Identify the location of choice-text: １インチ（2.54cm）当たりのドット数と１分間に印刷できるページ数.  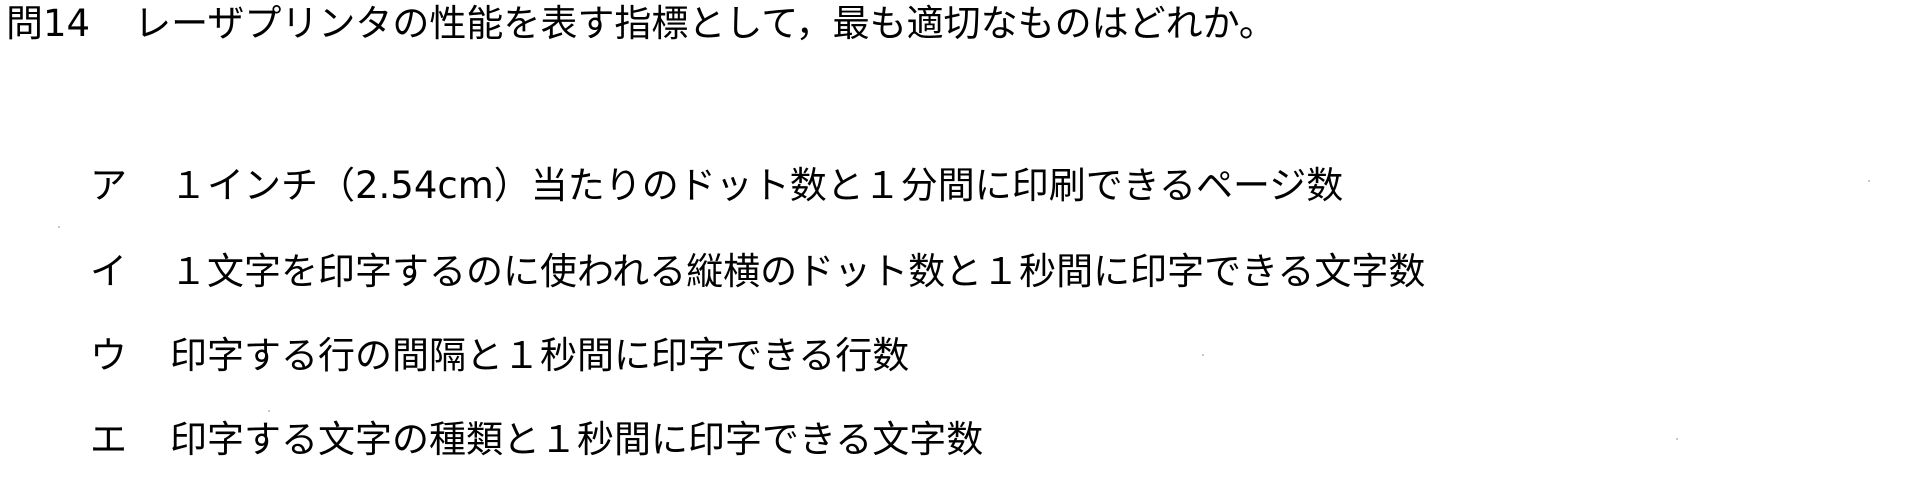
(757, 185).